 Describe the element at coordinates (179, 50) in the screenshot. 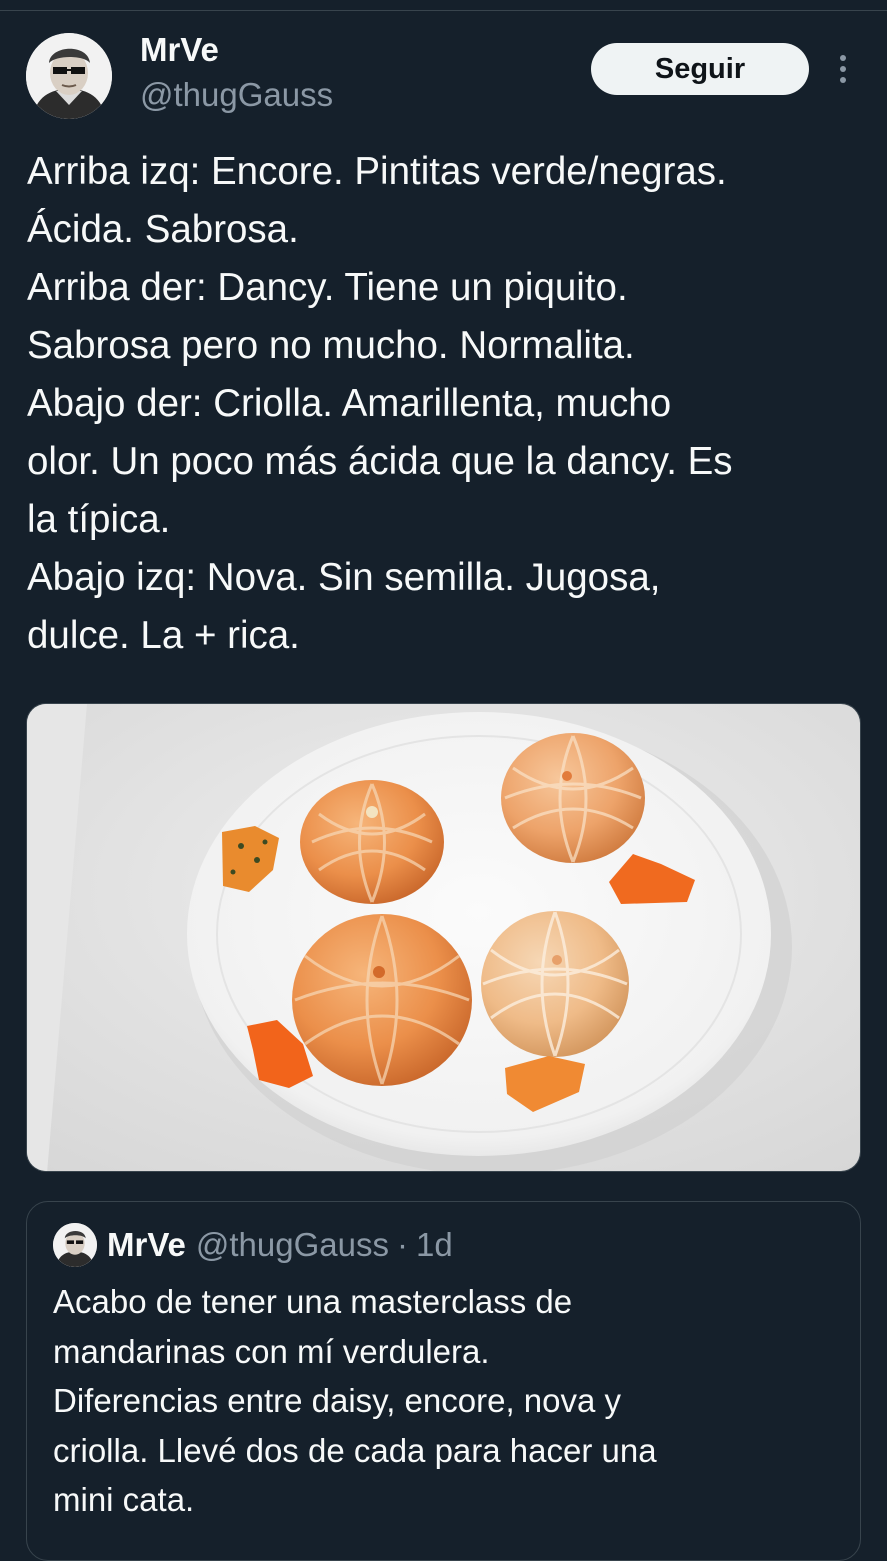

I see `author-display-name: MrVe` at that location.